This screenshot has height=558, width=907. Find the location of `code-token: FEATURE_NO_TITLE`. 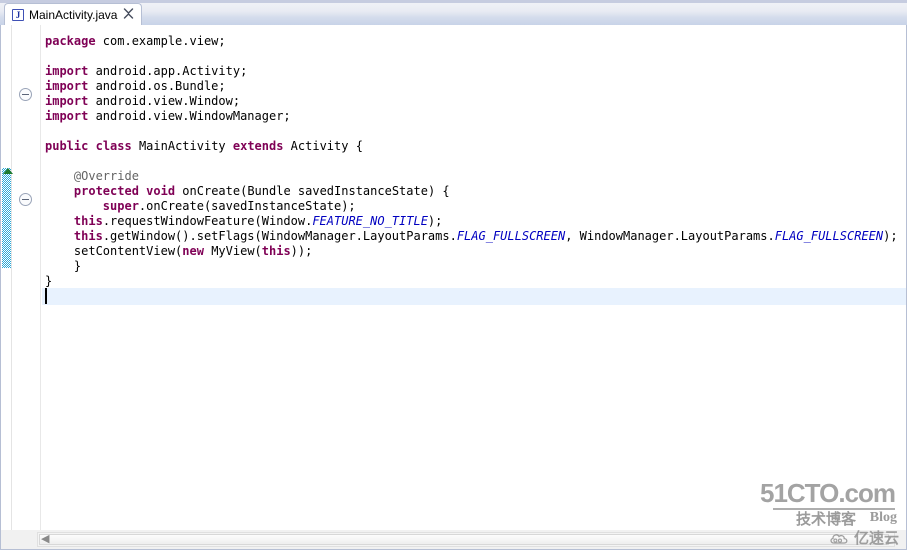

code-token: FEATURE_NO_TITLE is located at coordinates (370, 221).